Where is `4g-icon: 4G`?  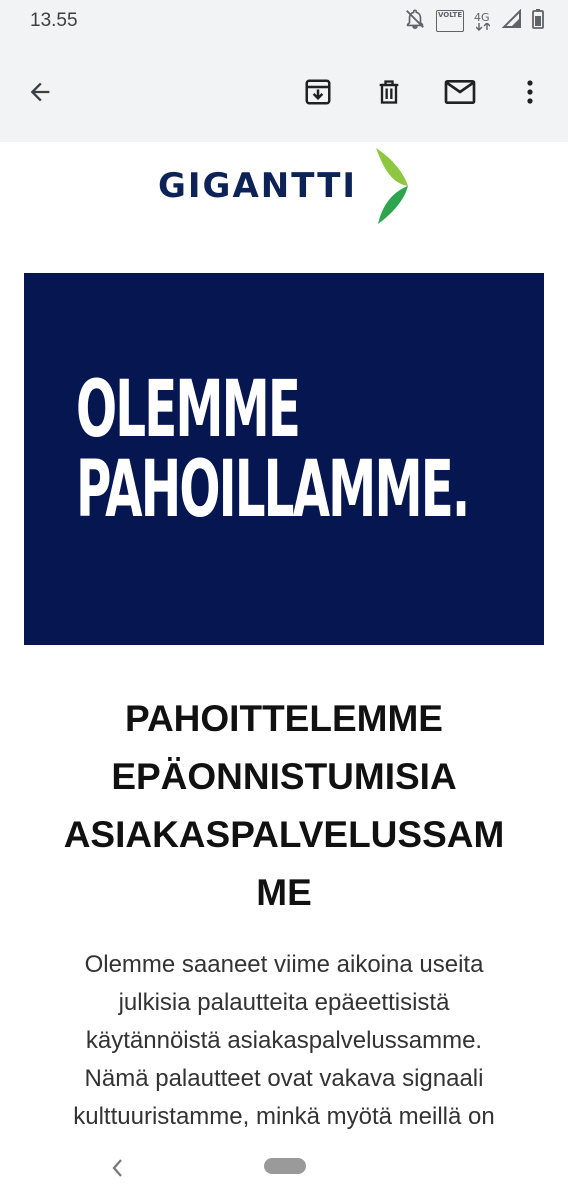
4g-icon: 4G is located at coordinates (483, 21).